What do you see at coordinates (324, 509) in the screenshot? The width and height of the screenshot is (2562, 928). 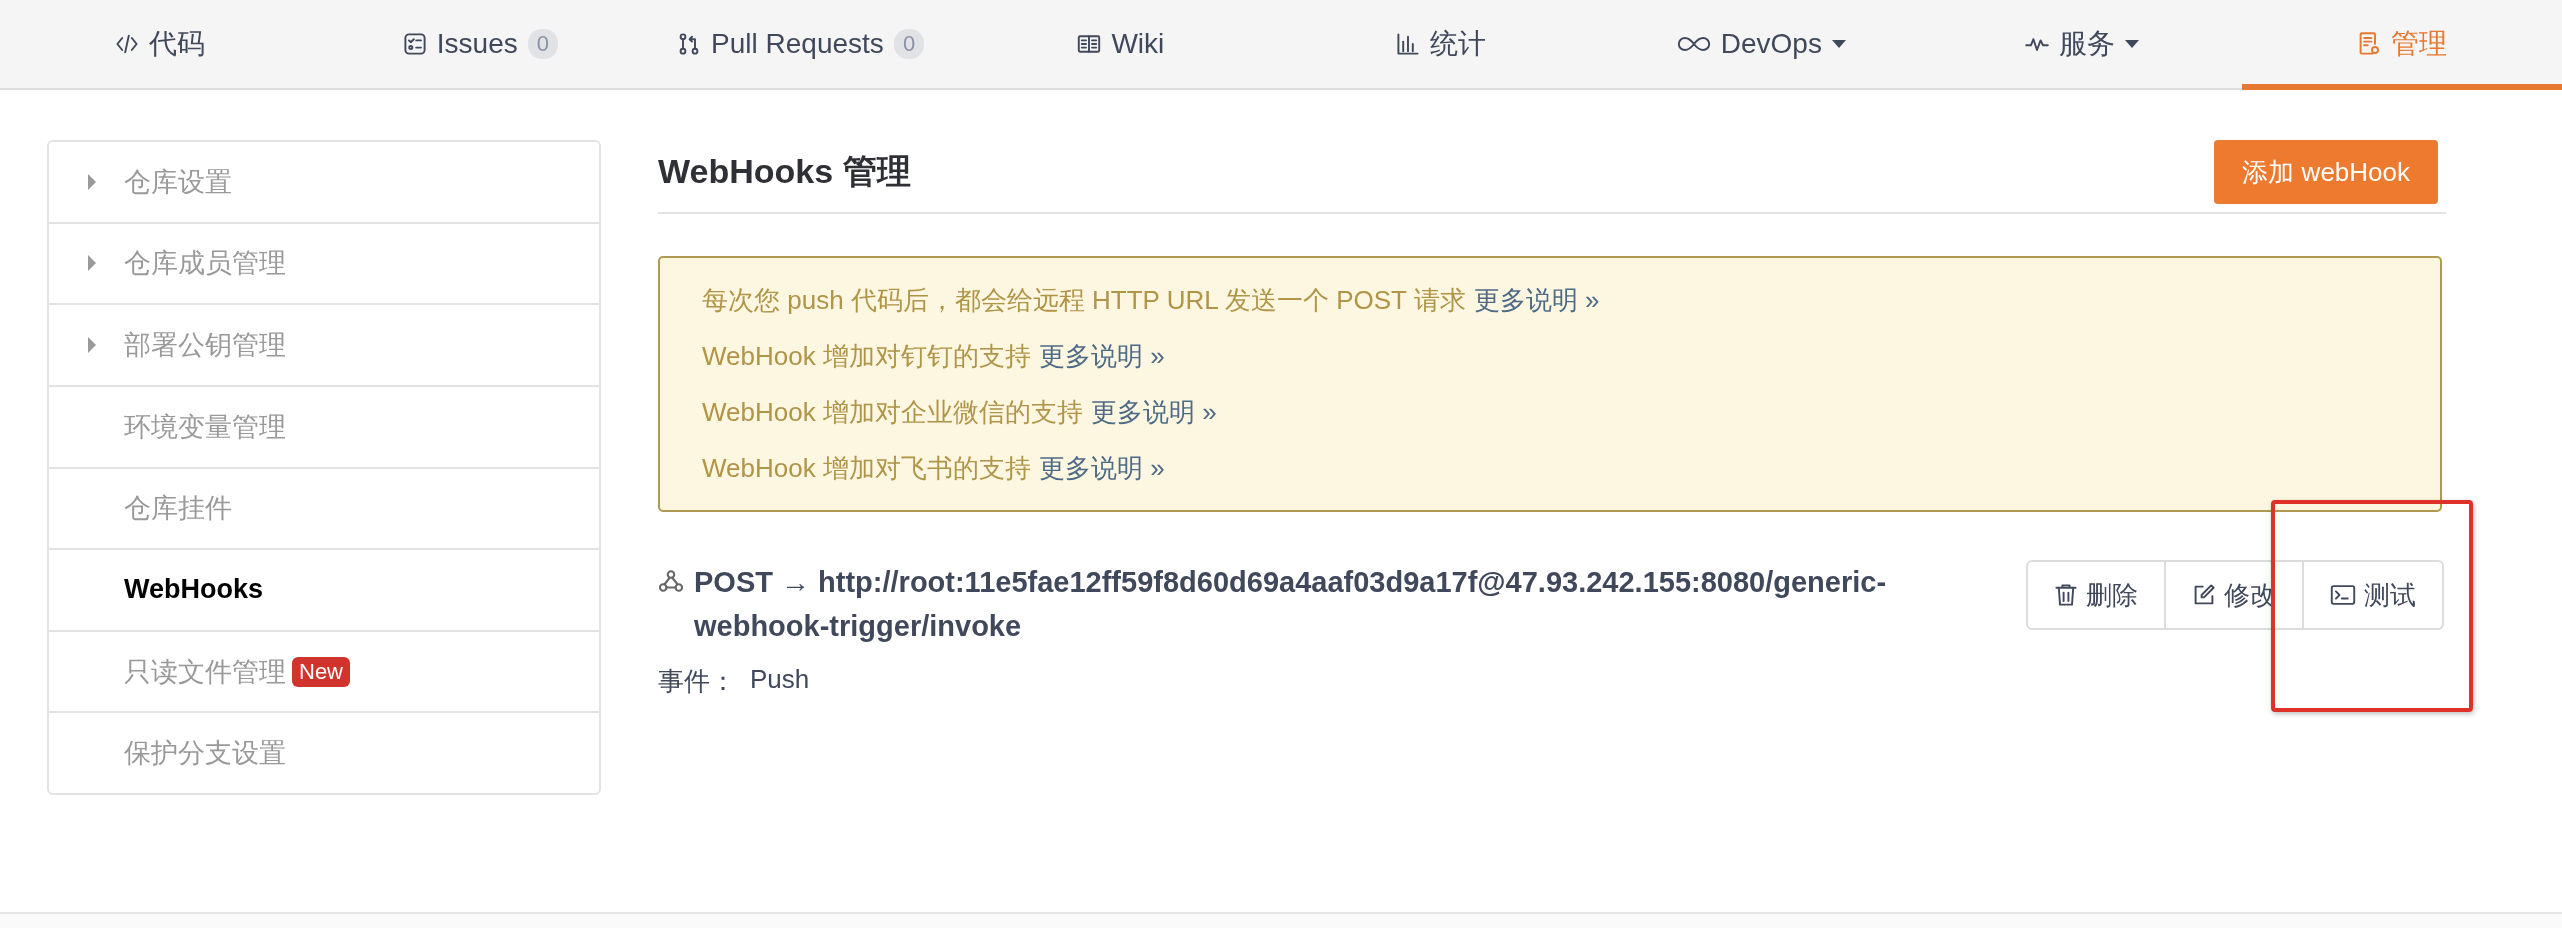 I see `sidebar-item: 仓库挂件` at bounding box center [324, 509].